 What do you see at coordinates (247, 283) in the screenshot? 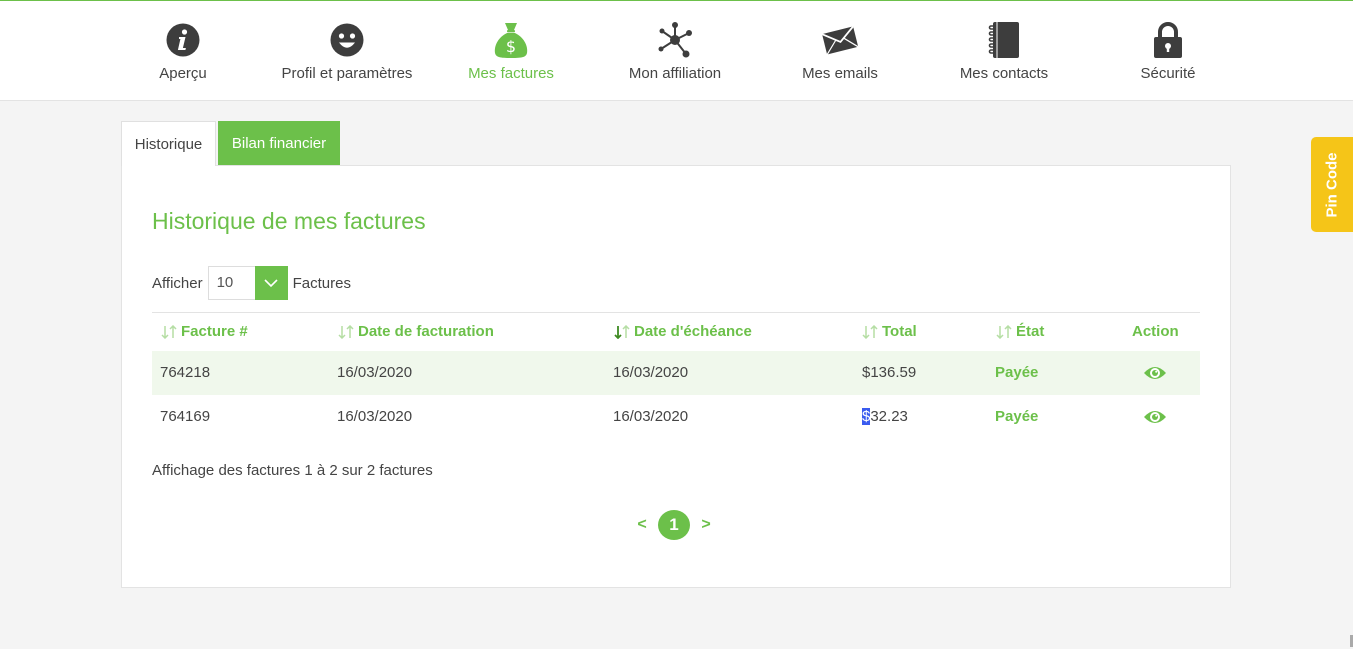
I see `page-size-select: 10` at bounding box center [247, 283].